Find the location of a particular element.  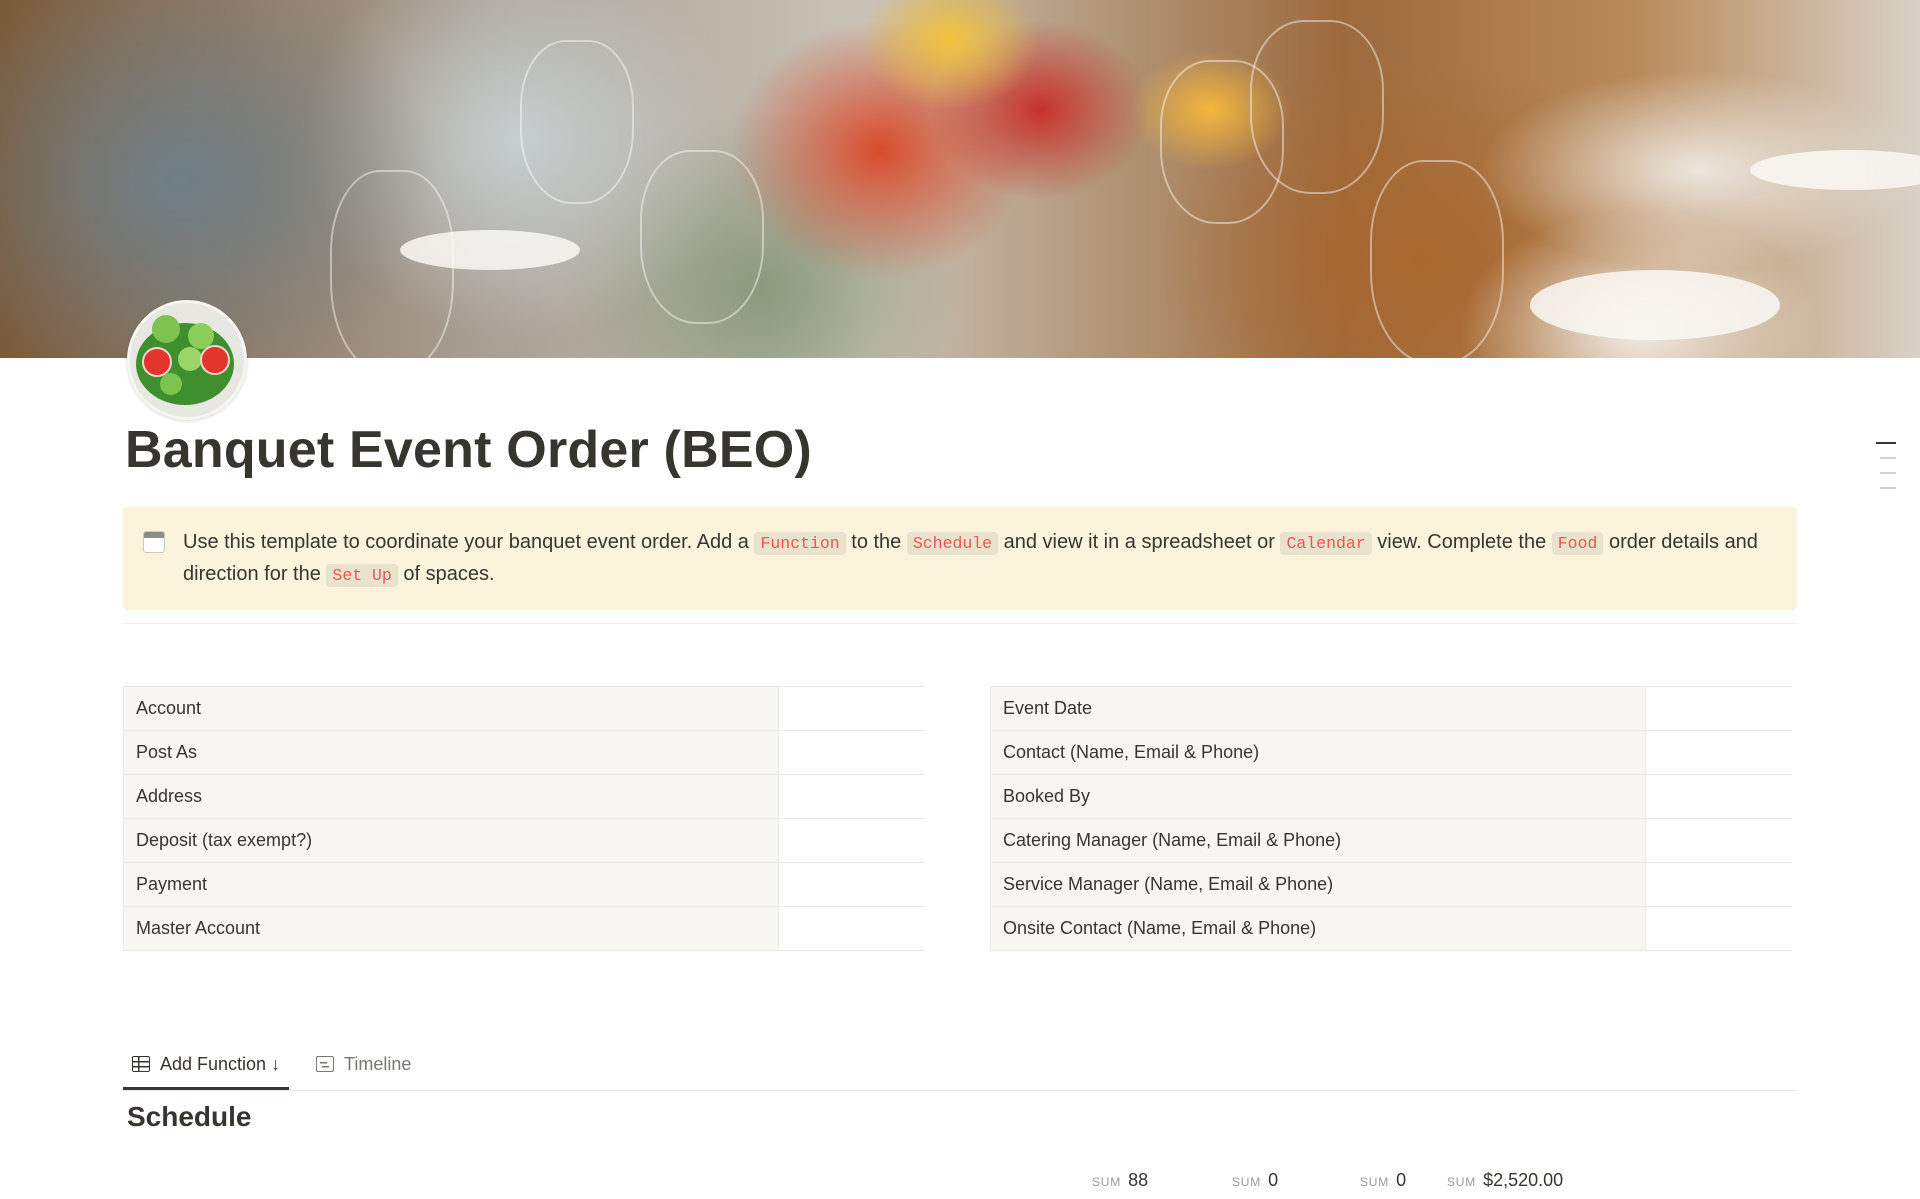

view-tabs: Add Function ↓ Timeline is located at coordinates (959, 1065).